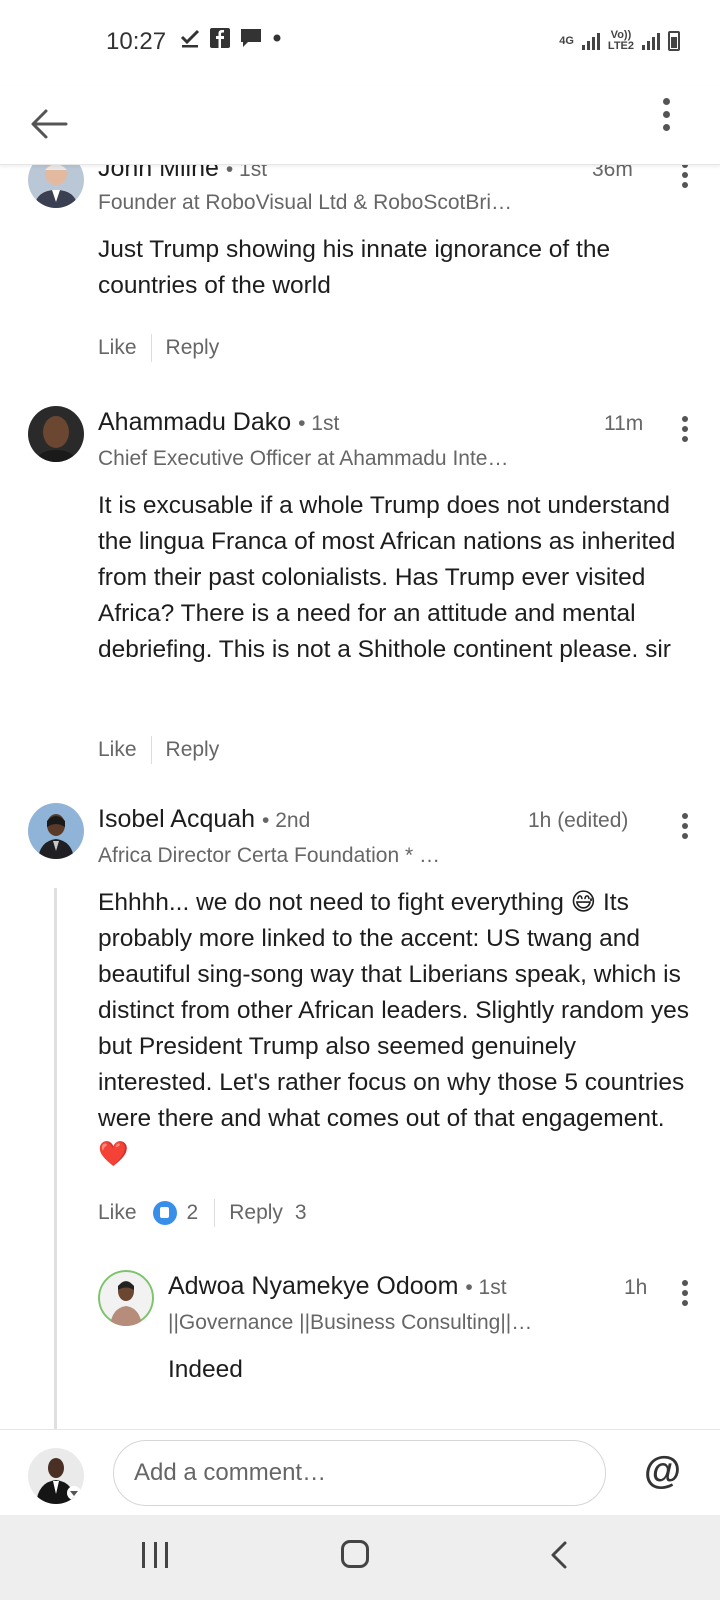 Image resolution: width=720 pixels, height=1600 pixels. I want to click on comment-composer: @, so click(360, 1472).